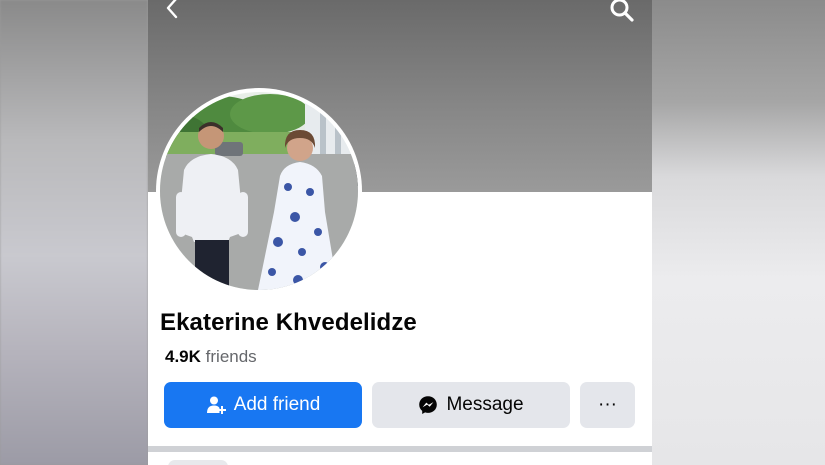 Image resolution: width=825 pixels, height=465 pixels. I want to click on more-options-button: ···, so click(607, 405).